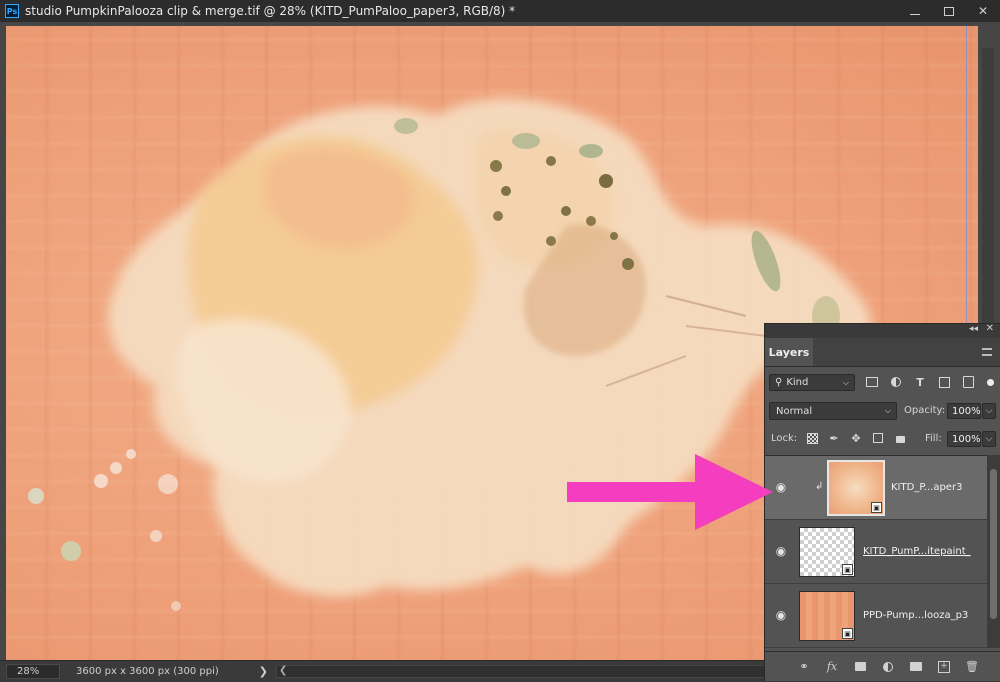 This screenshot has height=682, width=1000. Describe the element at coordinates (804, 667) in the screenshot. I see `link-icon: ⚭` at that location.